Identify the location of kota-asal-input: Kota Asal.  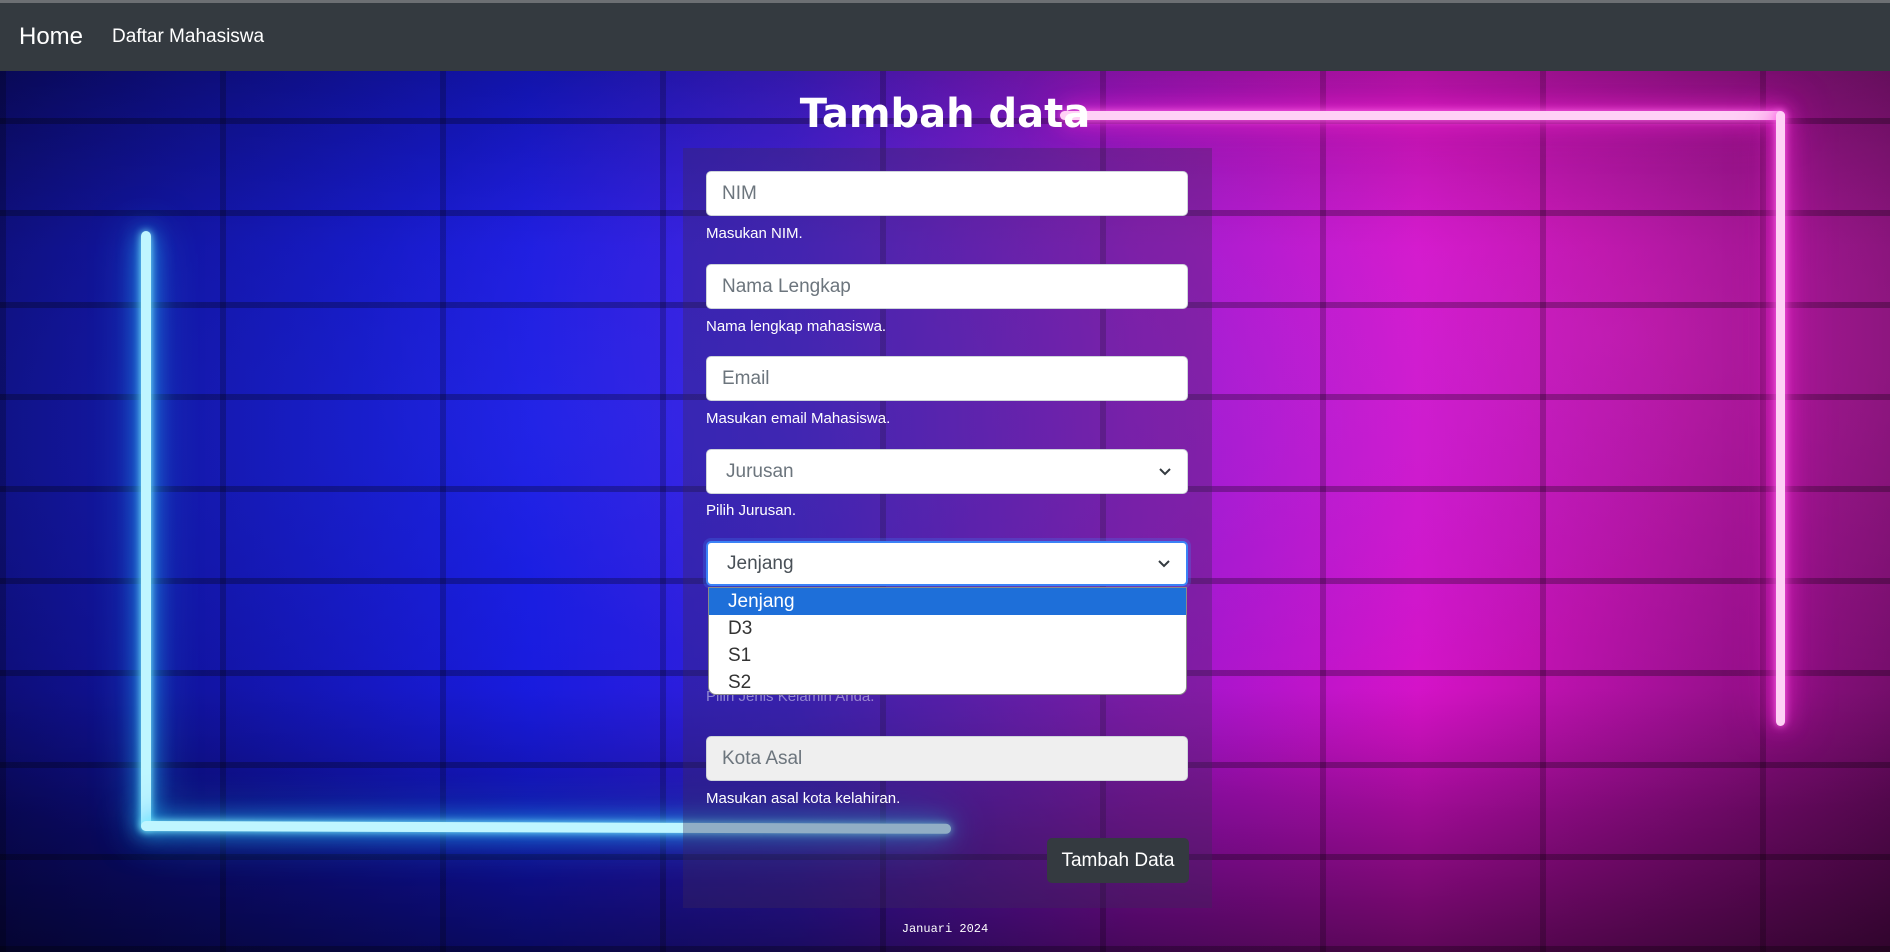
(947, 758).